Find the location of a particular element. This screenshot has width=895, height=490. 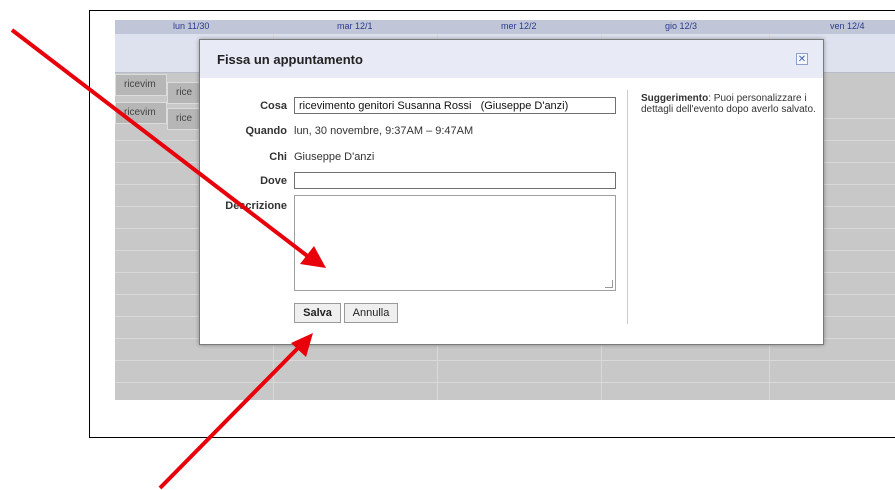

cosa-label: Cosa is located at coordinates (273, 106).